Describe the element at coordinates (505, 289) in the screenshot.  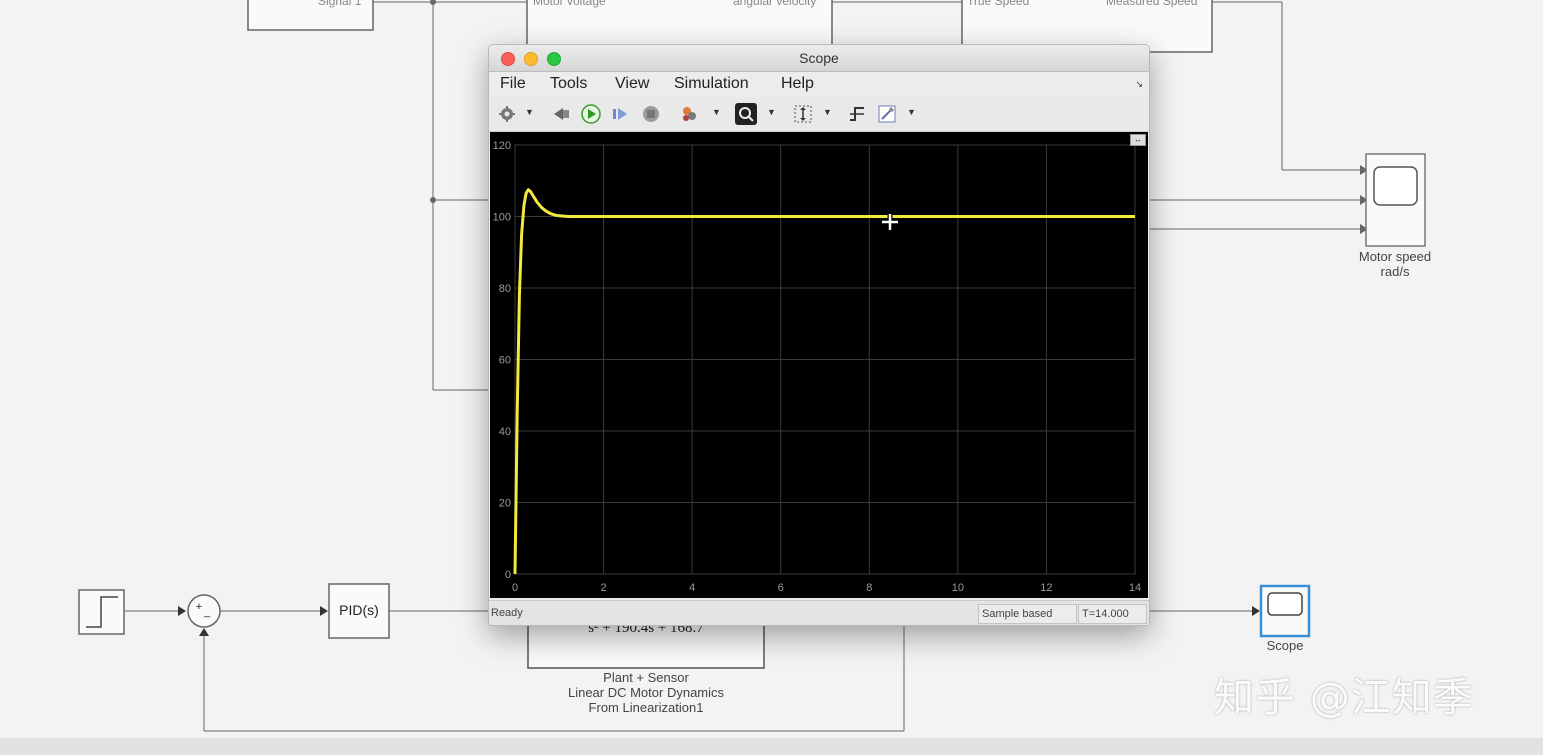
I see `y-tick-label: 80` at that location.